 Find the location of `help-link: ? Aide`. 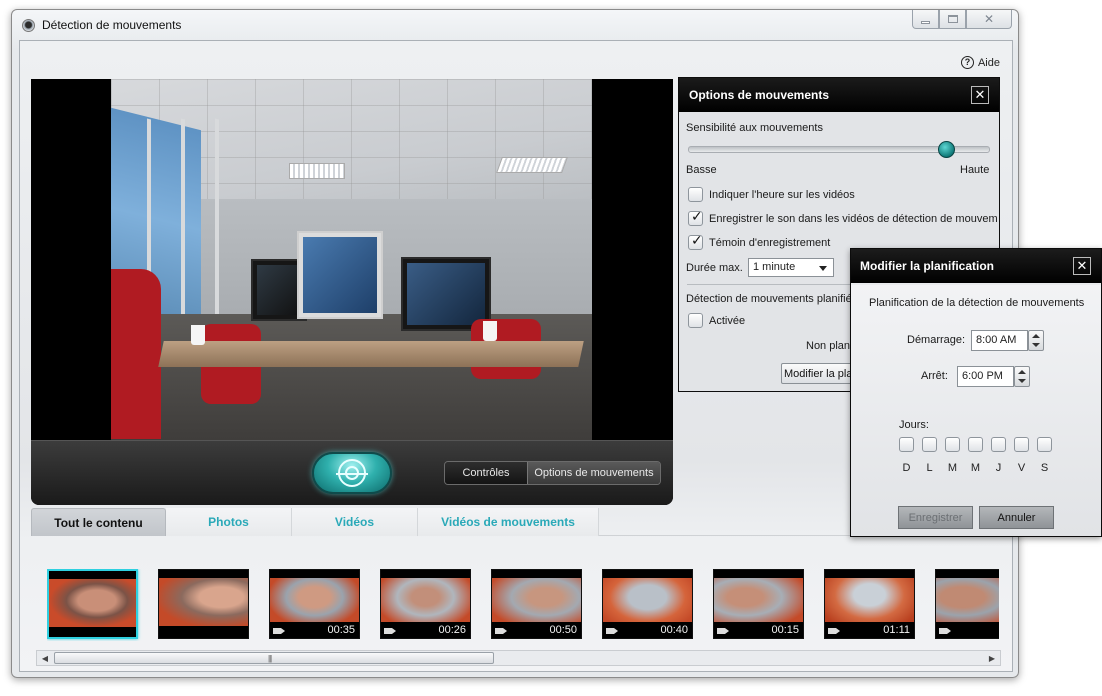

help-link: ? Aide is located at coordinates (980, 62).